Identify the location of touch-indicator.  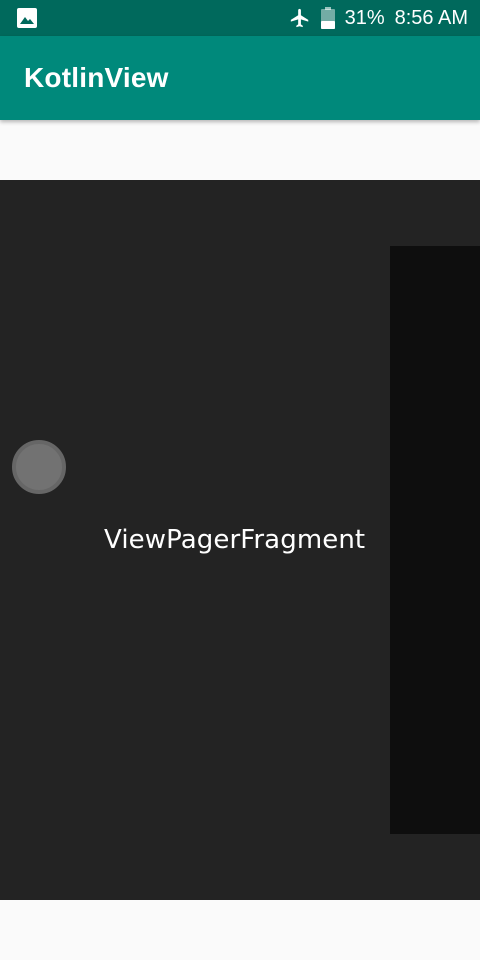
(39, 467).